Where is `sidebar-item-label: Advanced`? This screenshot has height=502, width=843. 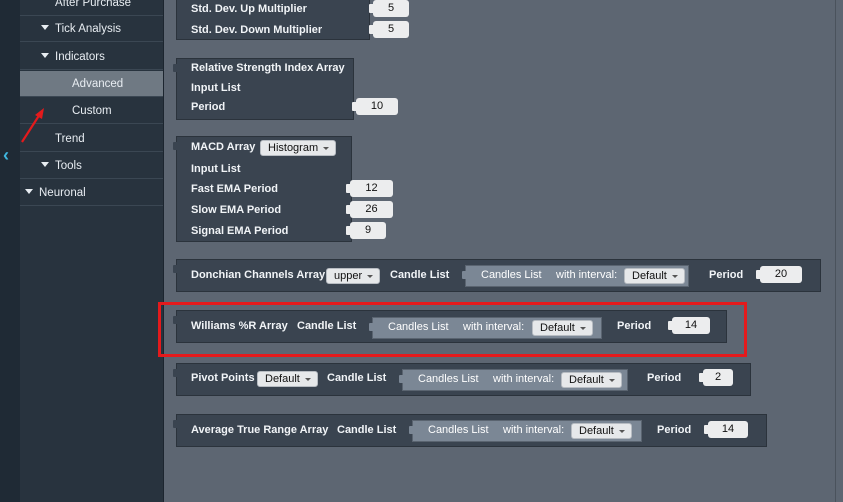 sidebar-item-label: Advanced is located at coordinates (98, 84).